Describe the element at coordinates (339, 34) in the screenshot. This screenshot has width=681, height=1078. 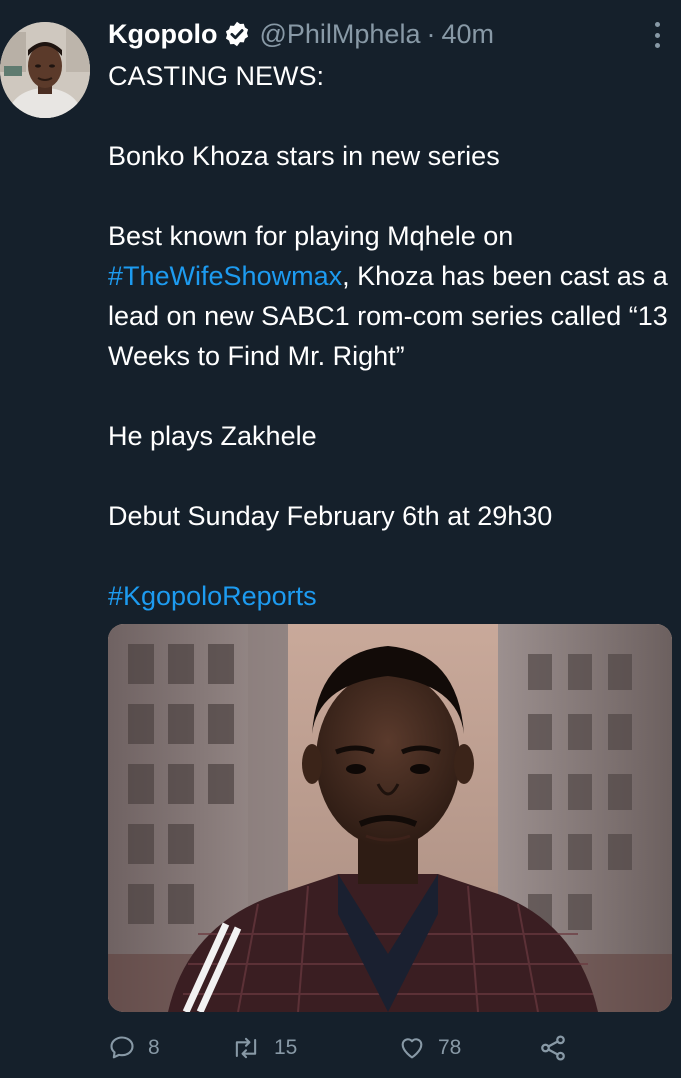
I see `user-handle: @PhilMphela` at that location.